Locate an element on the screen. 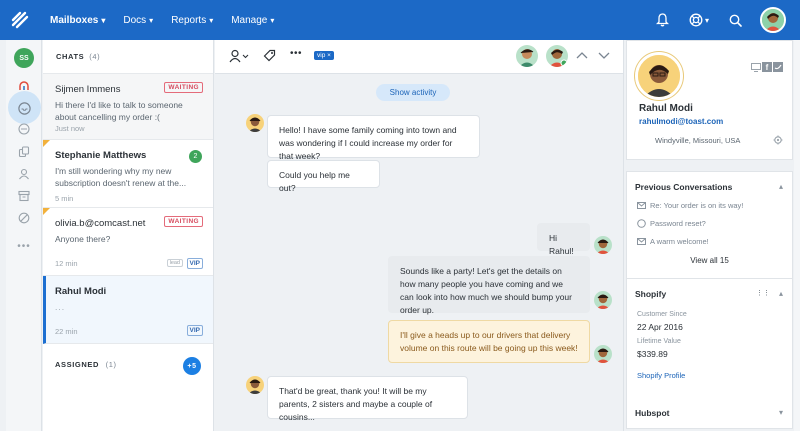 The height and width of the screenshot is (431, 800). lead-tag: lead is located at coordinates (174, 263).